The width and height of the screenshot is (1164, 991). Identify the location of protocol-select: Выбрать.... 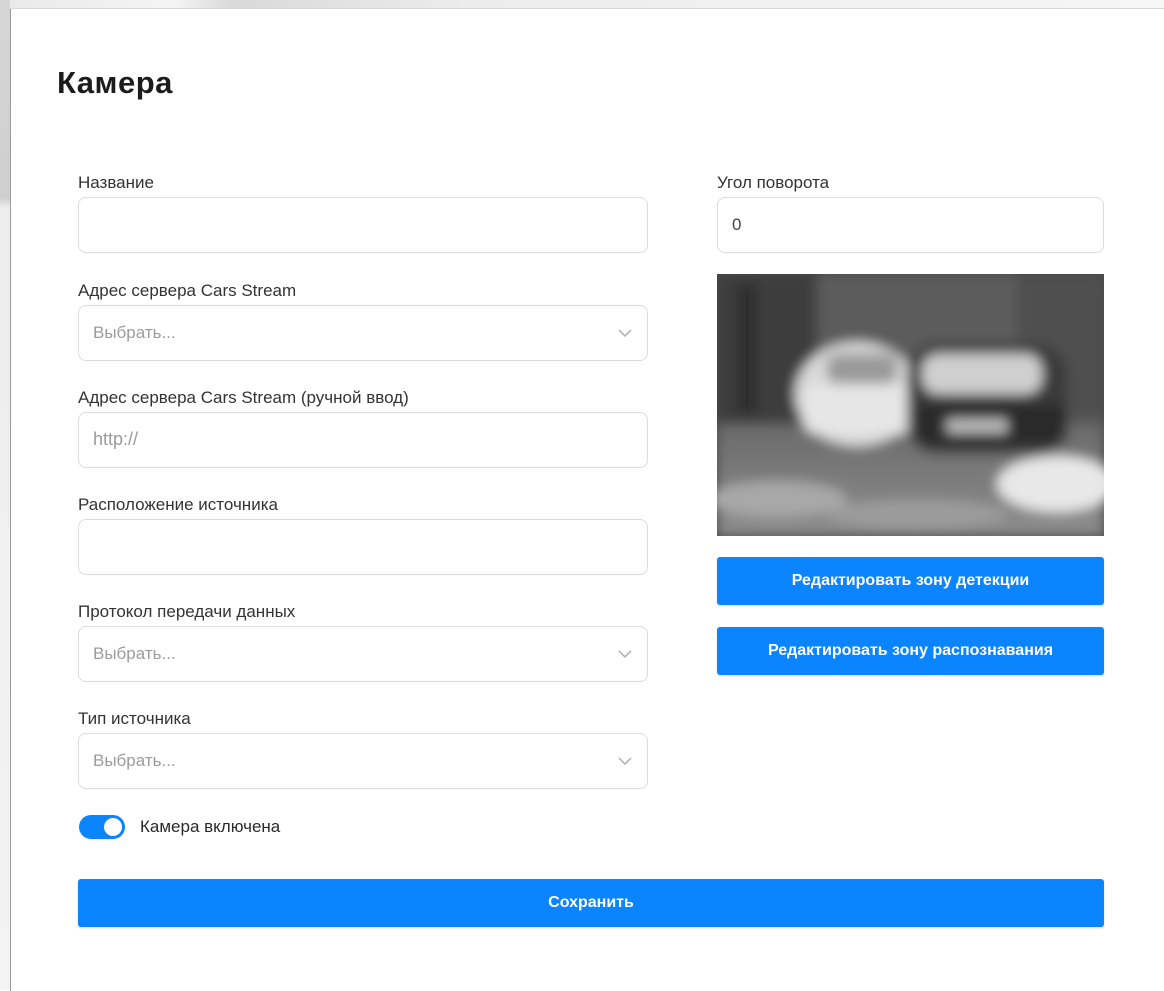
(363, 654).